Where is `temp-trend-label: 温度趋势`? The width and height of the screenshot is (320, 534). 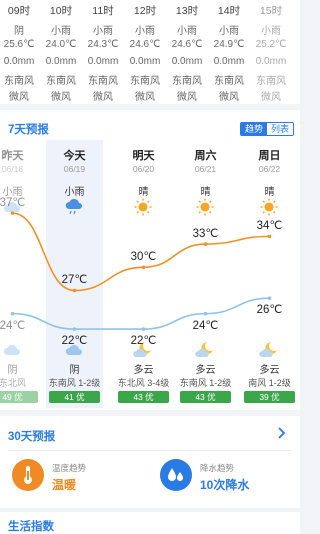
temp-trend-label: 温度趋势 is located at coordinates (69, 468).